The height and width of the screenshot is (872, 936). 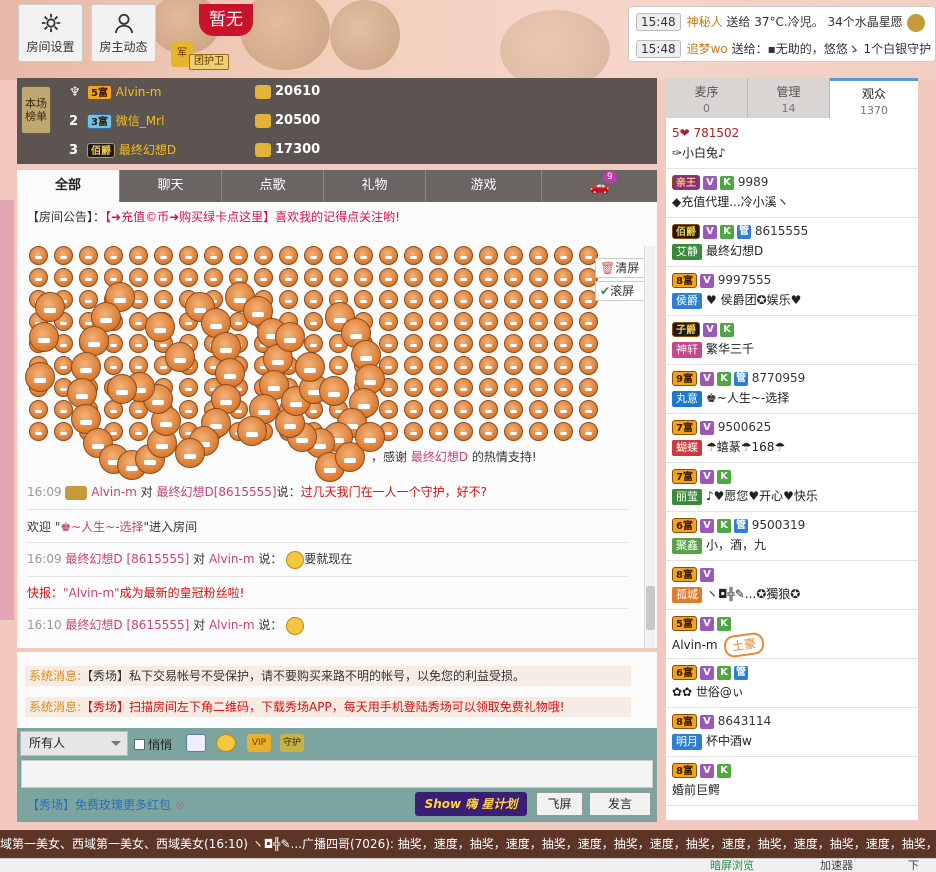 I want to click on emoji-icon, so click(x=226, y=743).